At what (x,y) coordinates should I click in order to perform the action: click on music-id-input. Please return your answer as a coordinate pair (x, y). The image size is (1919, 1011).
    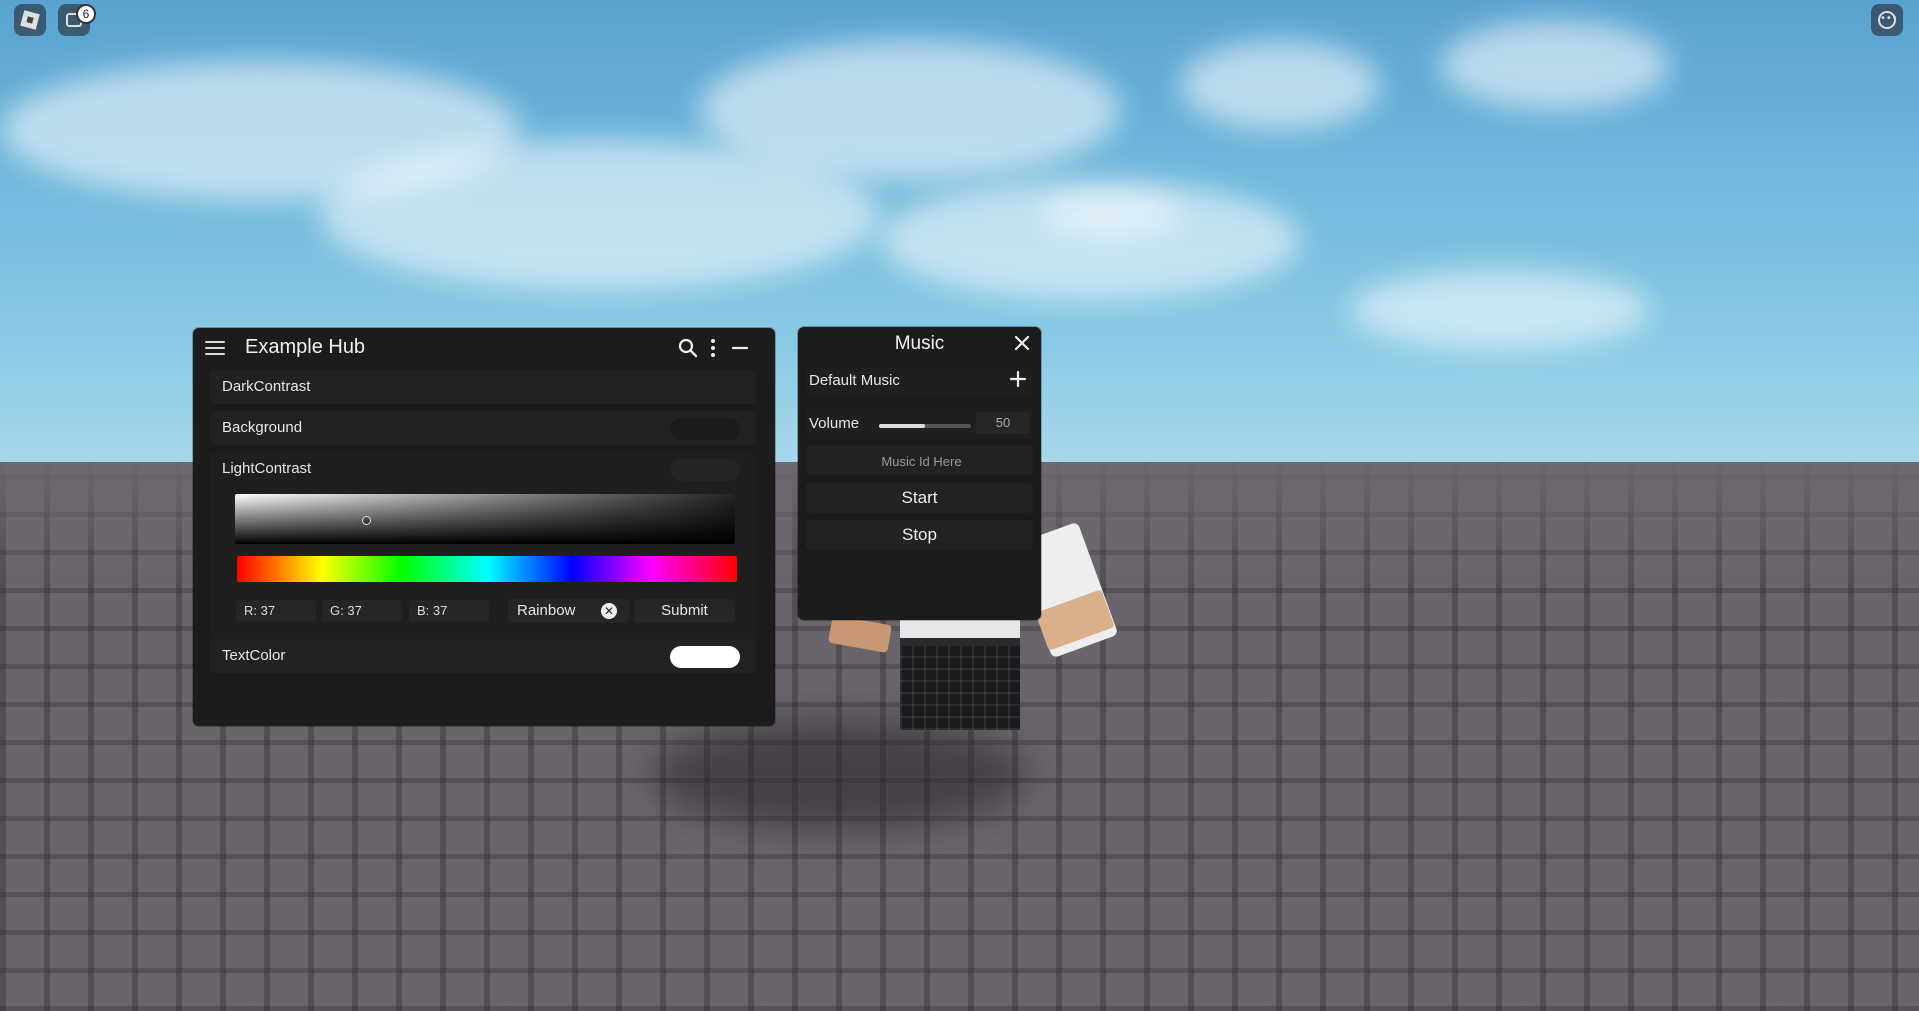
    Looking at the image, I should click on (921, 461).